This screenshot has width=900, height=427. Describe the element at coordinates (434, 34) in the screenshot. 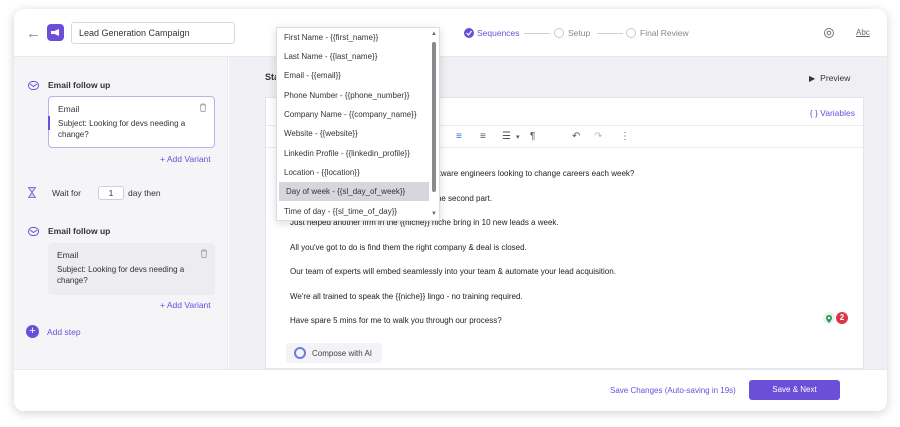

I see `scroll-up-icon: ▲` at that location.